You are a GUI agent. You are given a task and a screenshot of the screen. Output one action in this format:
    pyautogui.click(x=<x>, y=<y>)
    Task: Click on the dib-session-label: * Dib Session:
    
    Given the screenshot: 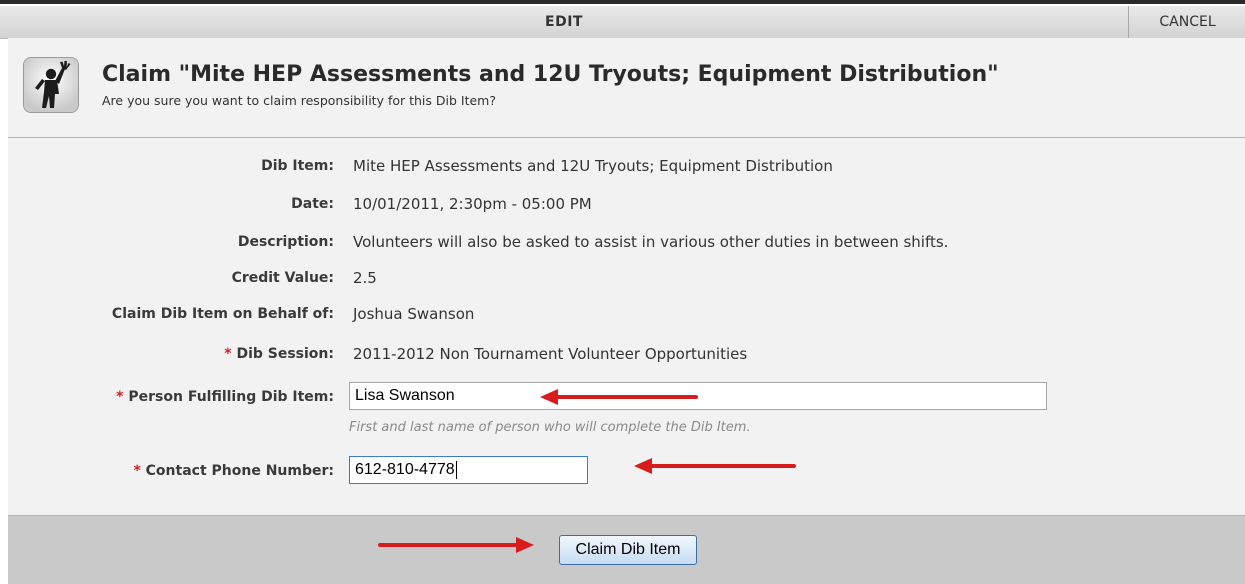 What is the action you would take?
    pyautogui.click(x=279, y=354)
    